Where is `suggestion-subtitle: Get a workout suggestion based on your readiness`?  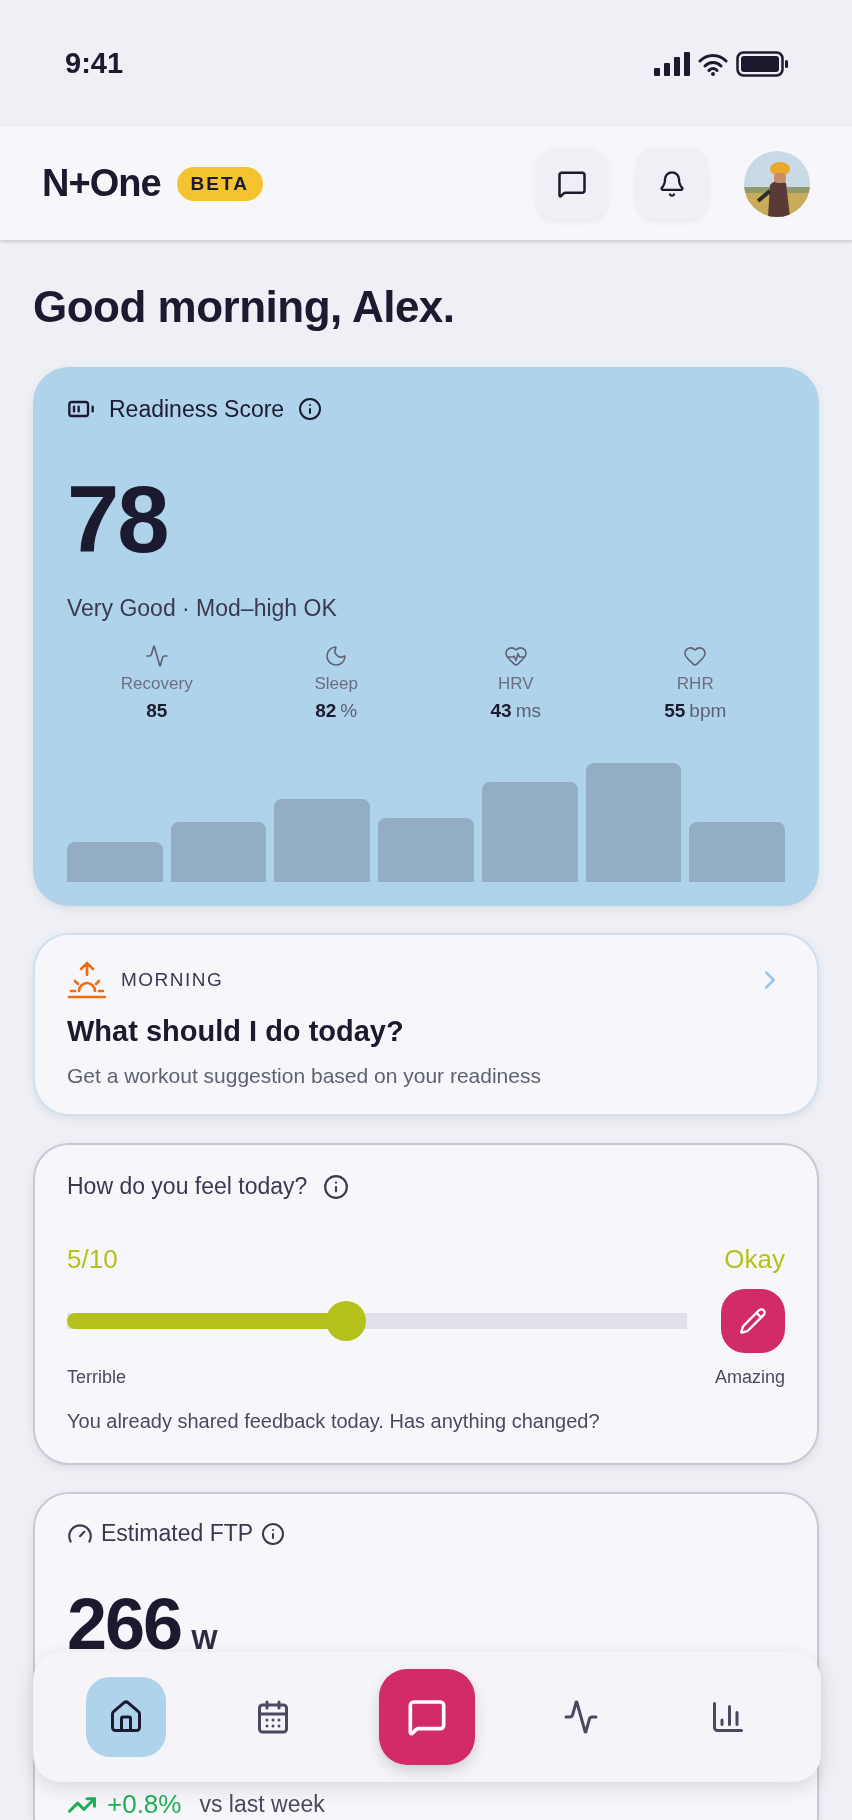
suggestion-subtitle: Get a workout suggestion based on your readiness is located at coordinates (304, 1076).